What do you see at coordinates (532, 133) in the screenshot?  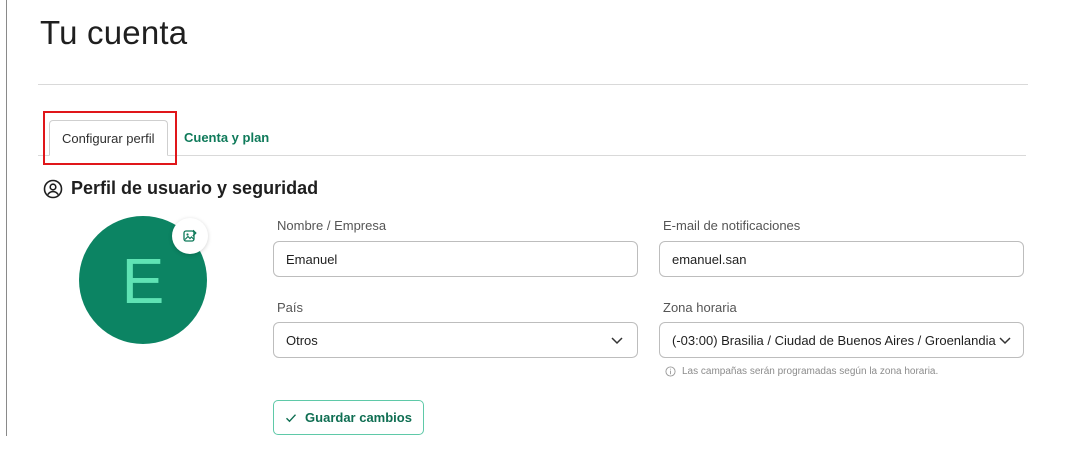 I see `tabs-bar: Configurar perfil Cuenta y plan` at bounding box center [532, 133].